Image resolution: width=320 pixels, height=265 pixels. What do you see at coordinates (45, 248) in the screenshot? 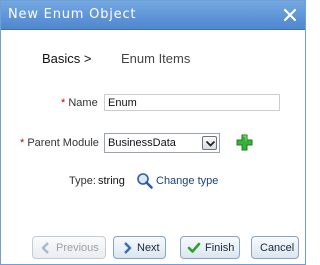
I see `chevron-left-icon` at bounding box center [45, 248].